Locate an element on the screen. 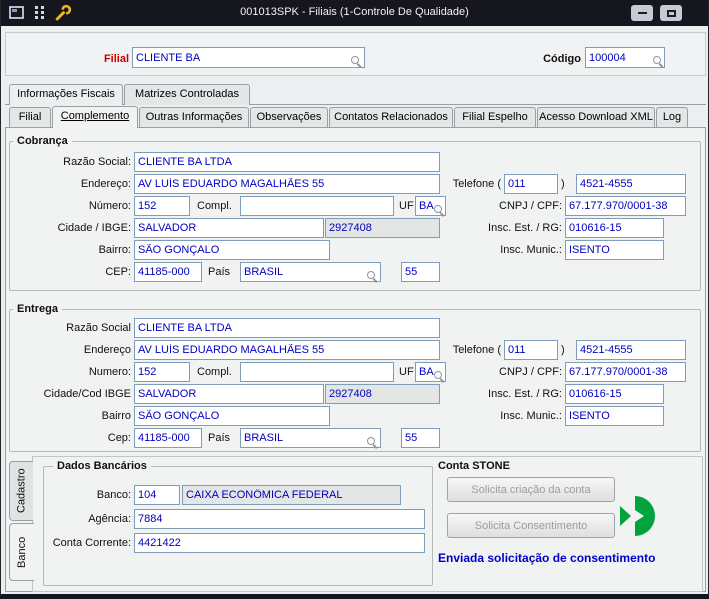 The height and width of the screenshot is (599, 709). entrega-telefone-ddd-input is located at coordinates (531, 350).